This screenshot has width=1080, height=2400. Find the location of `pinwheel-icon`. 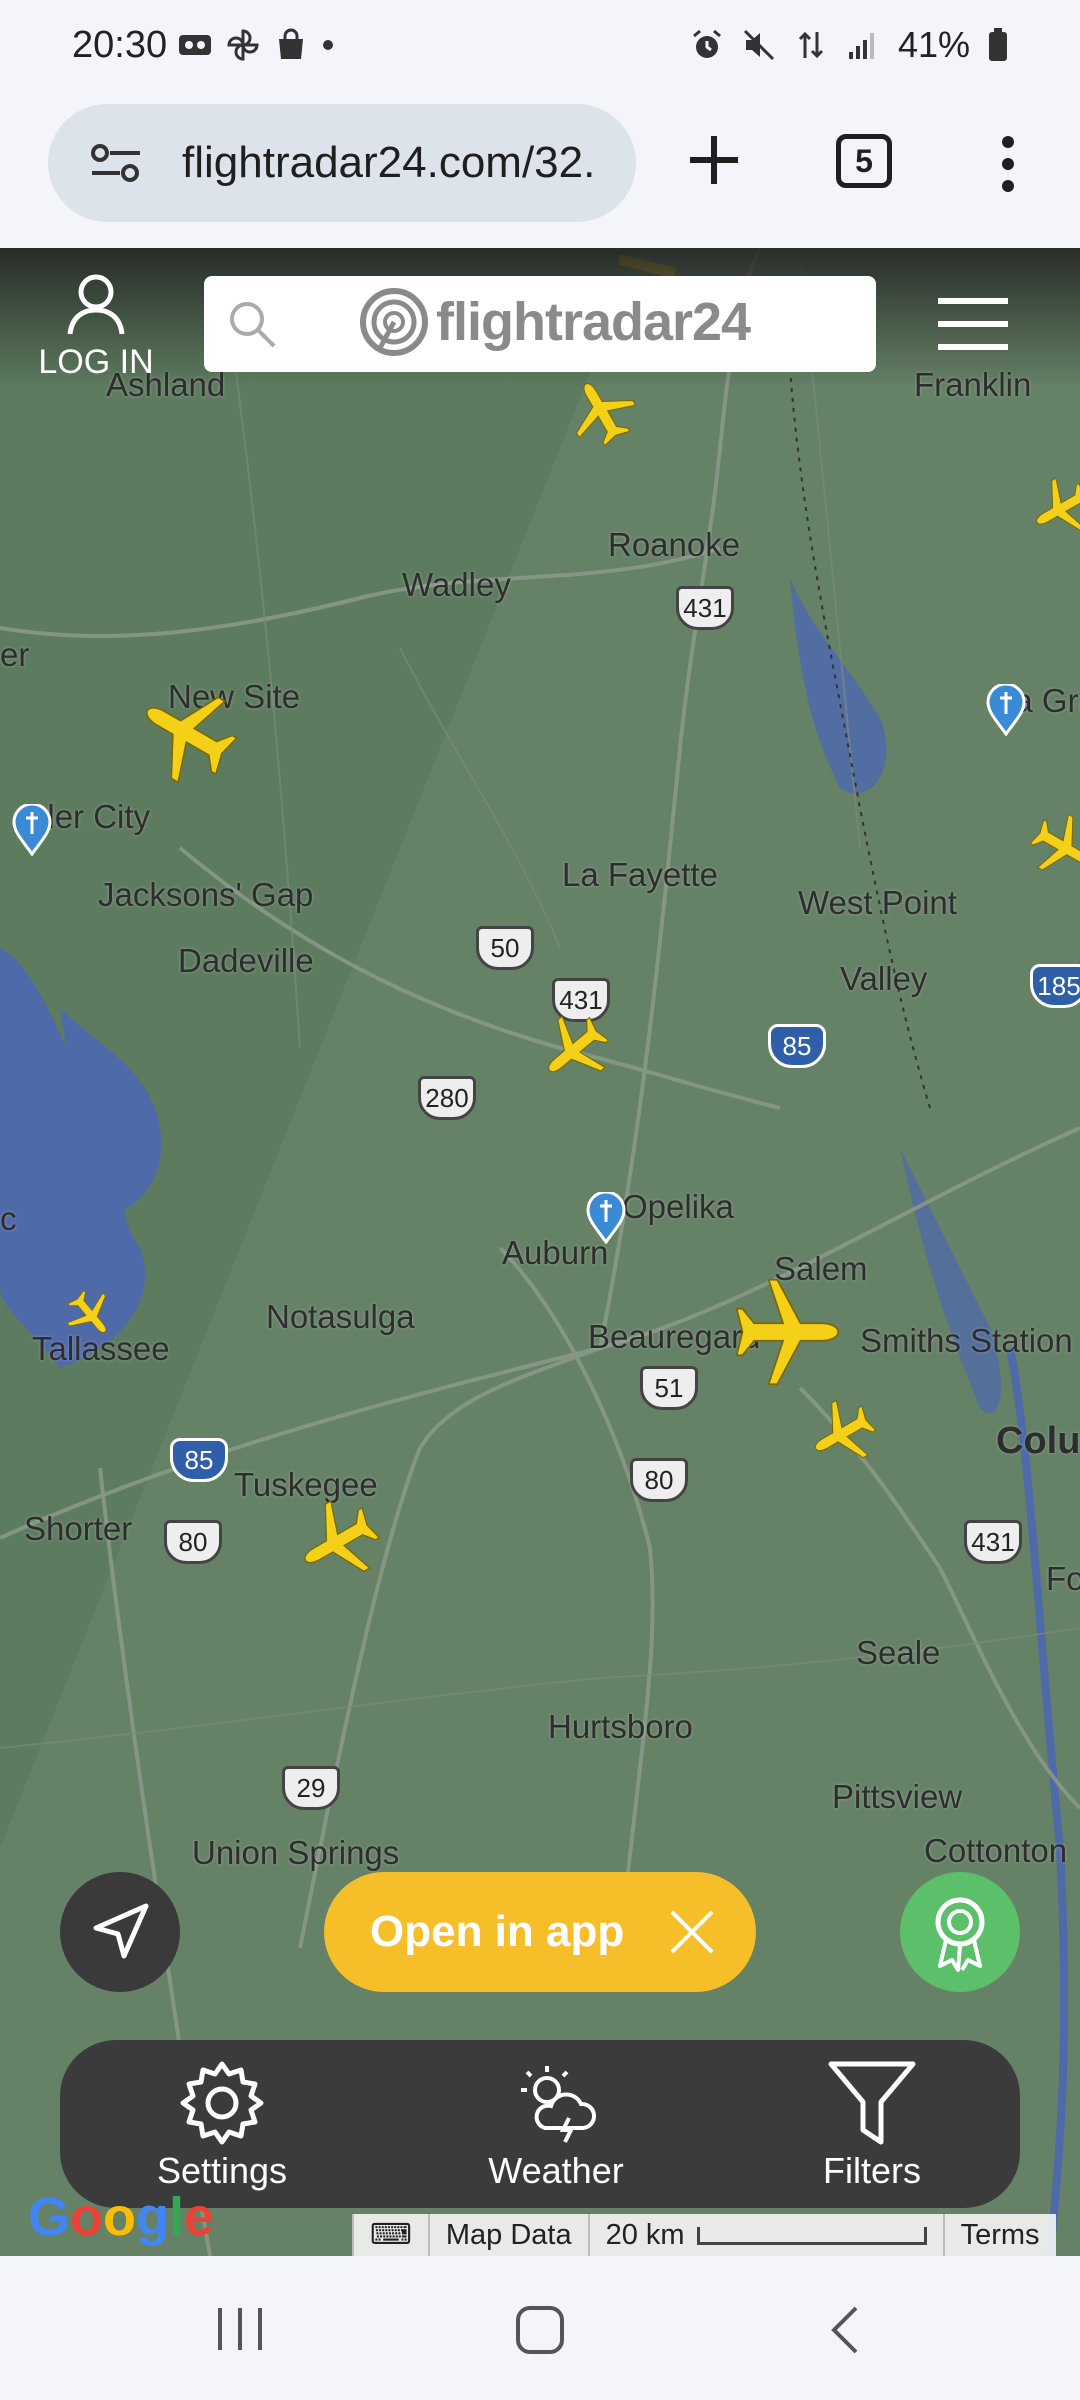

pinwheel-icon is located at coordinates (243, 45).